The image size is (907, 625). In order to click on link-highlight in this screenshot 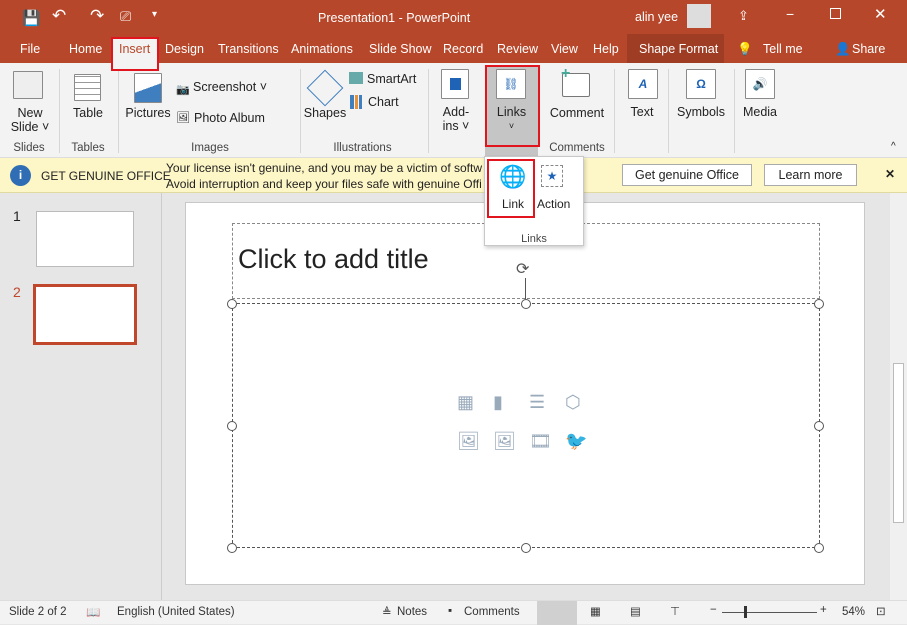, I will do `click(511, 188)`.